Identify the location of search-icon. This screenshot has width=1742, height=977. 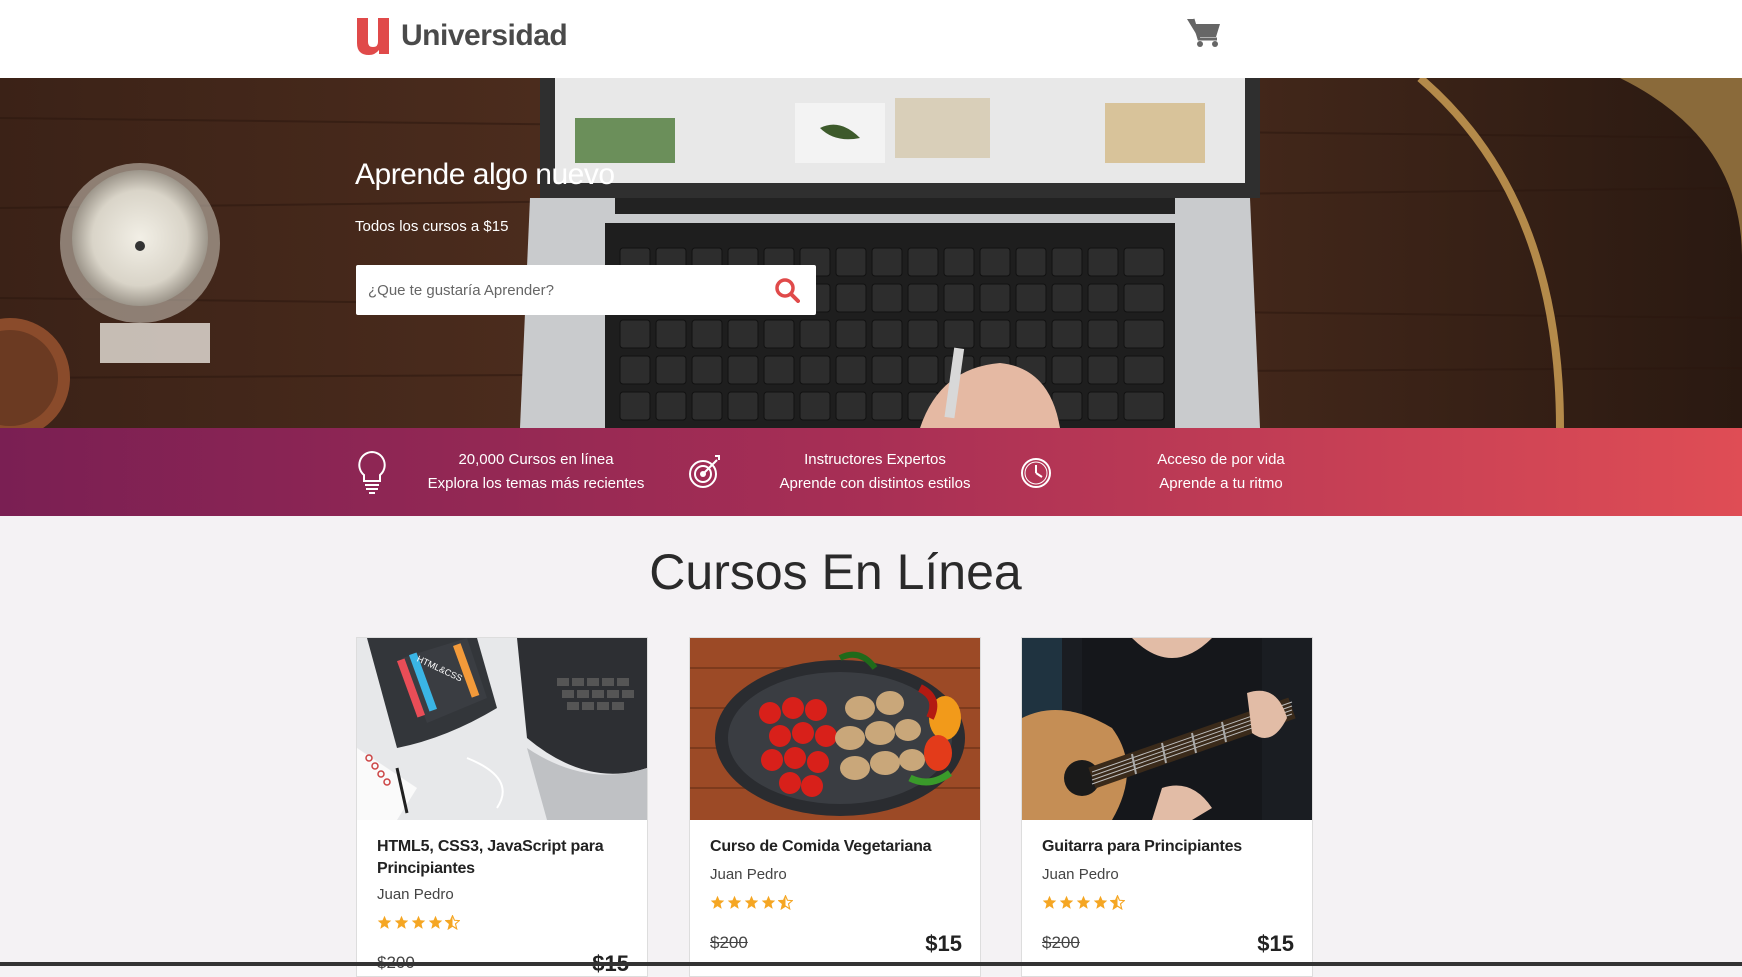
(787, 290).